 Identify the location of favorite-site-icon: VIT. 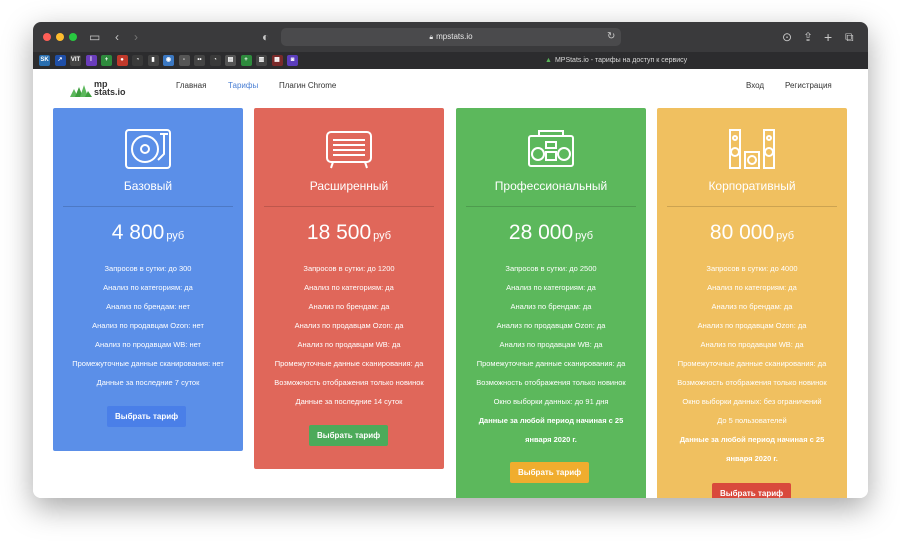
(75, 60).